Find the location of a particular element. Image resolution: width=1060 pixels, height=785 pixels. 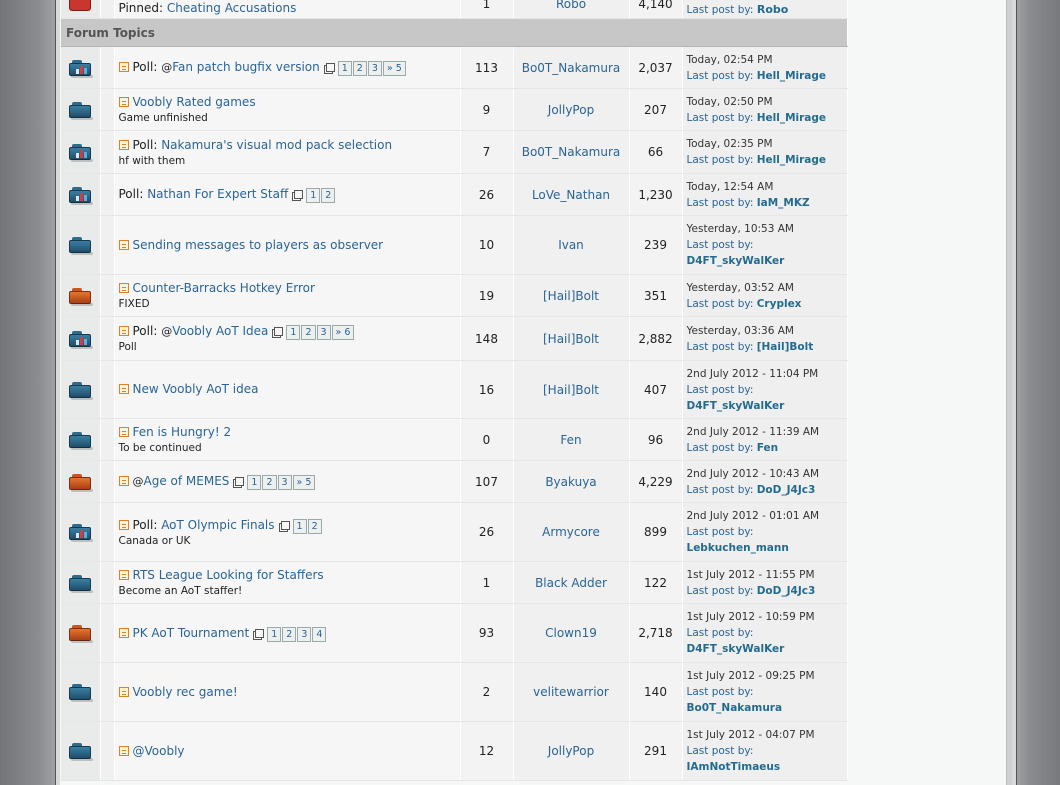

topic-author: Byakuya is located at coordinates (571, 481).